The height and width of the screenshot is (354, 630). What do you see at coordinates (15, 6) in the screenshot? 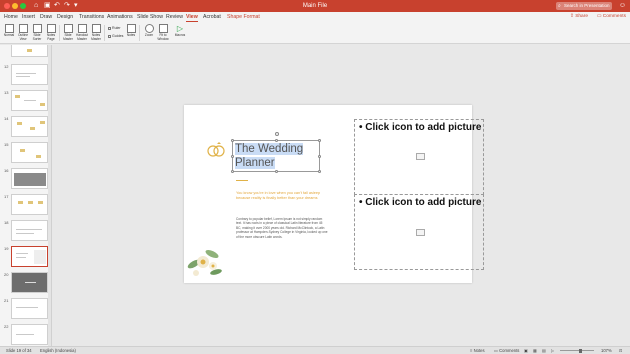
I see `minimize-window-button` at bounding box center [15, 6].